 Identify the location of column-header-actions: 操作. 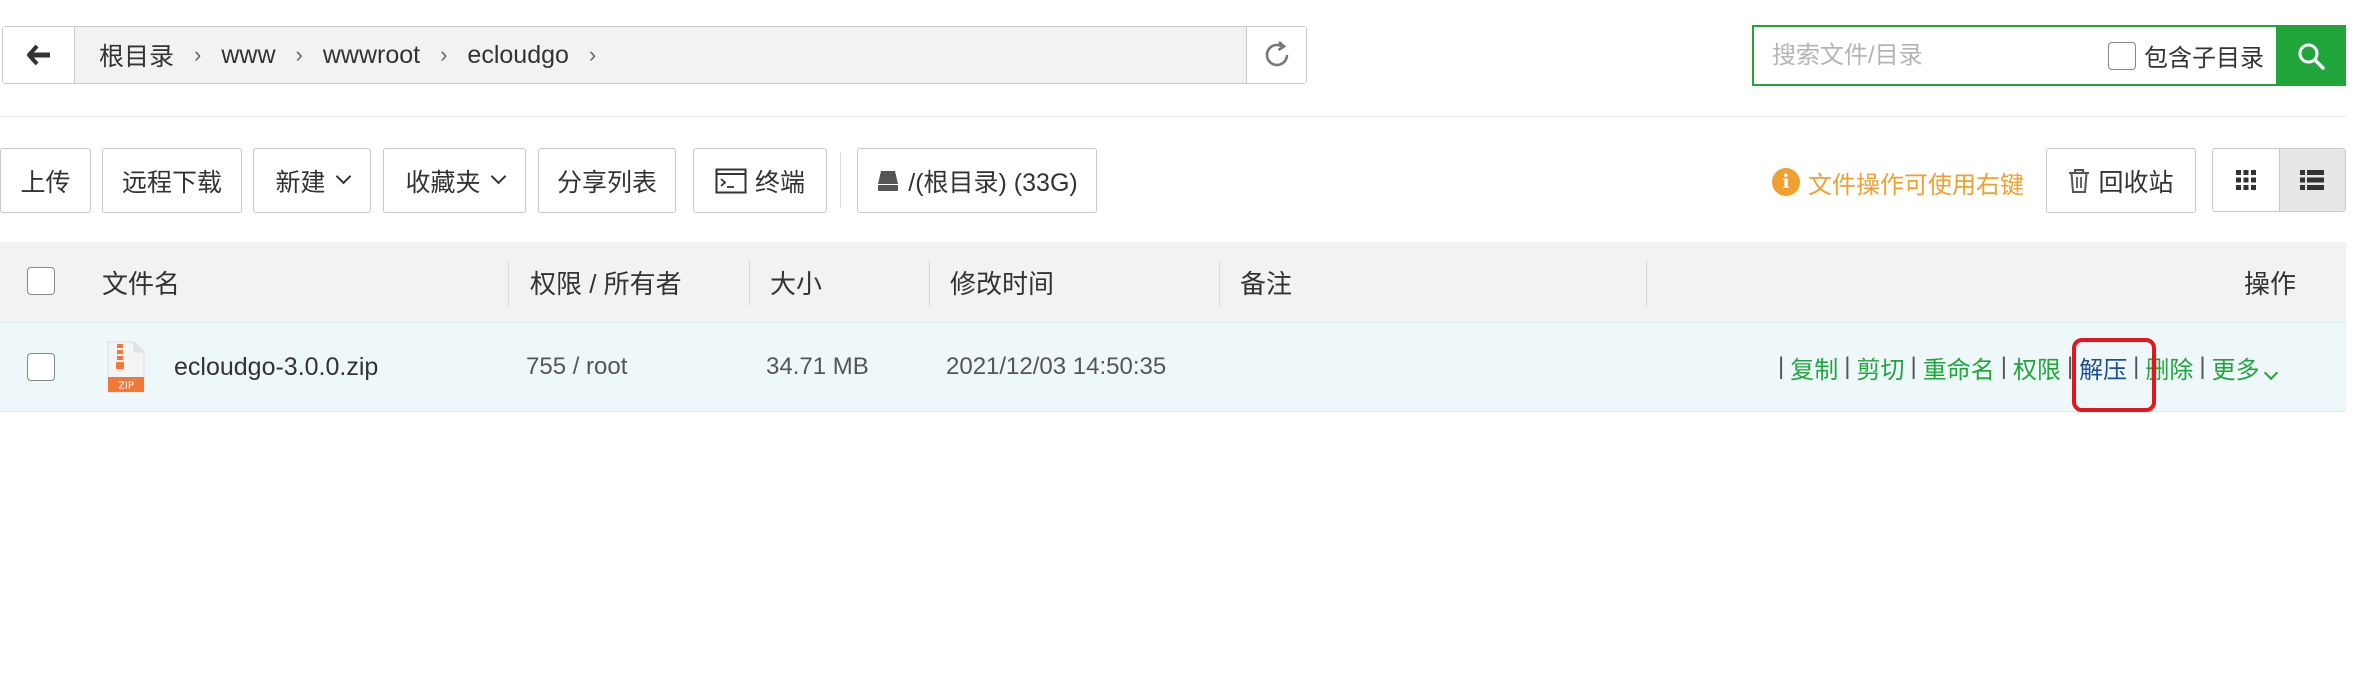
(2270, 283).